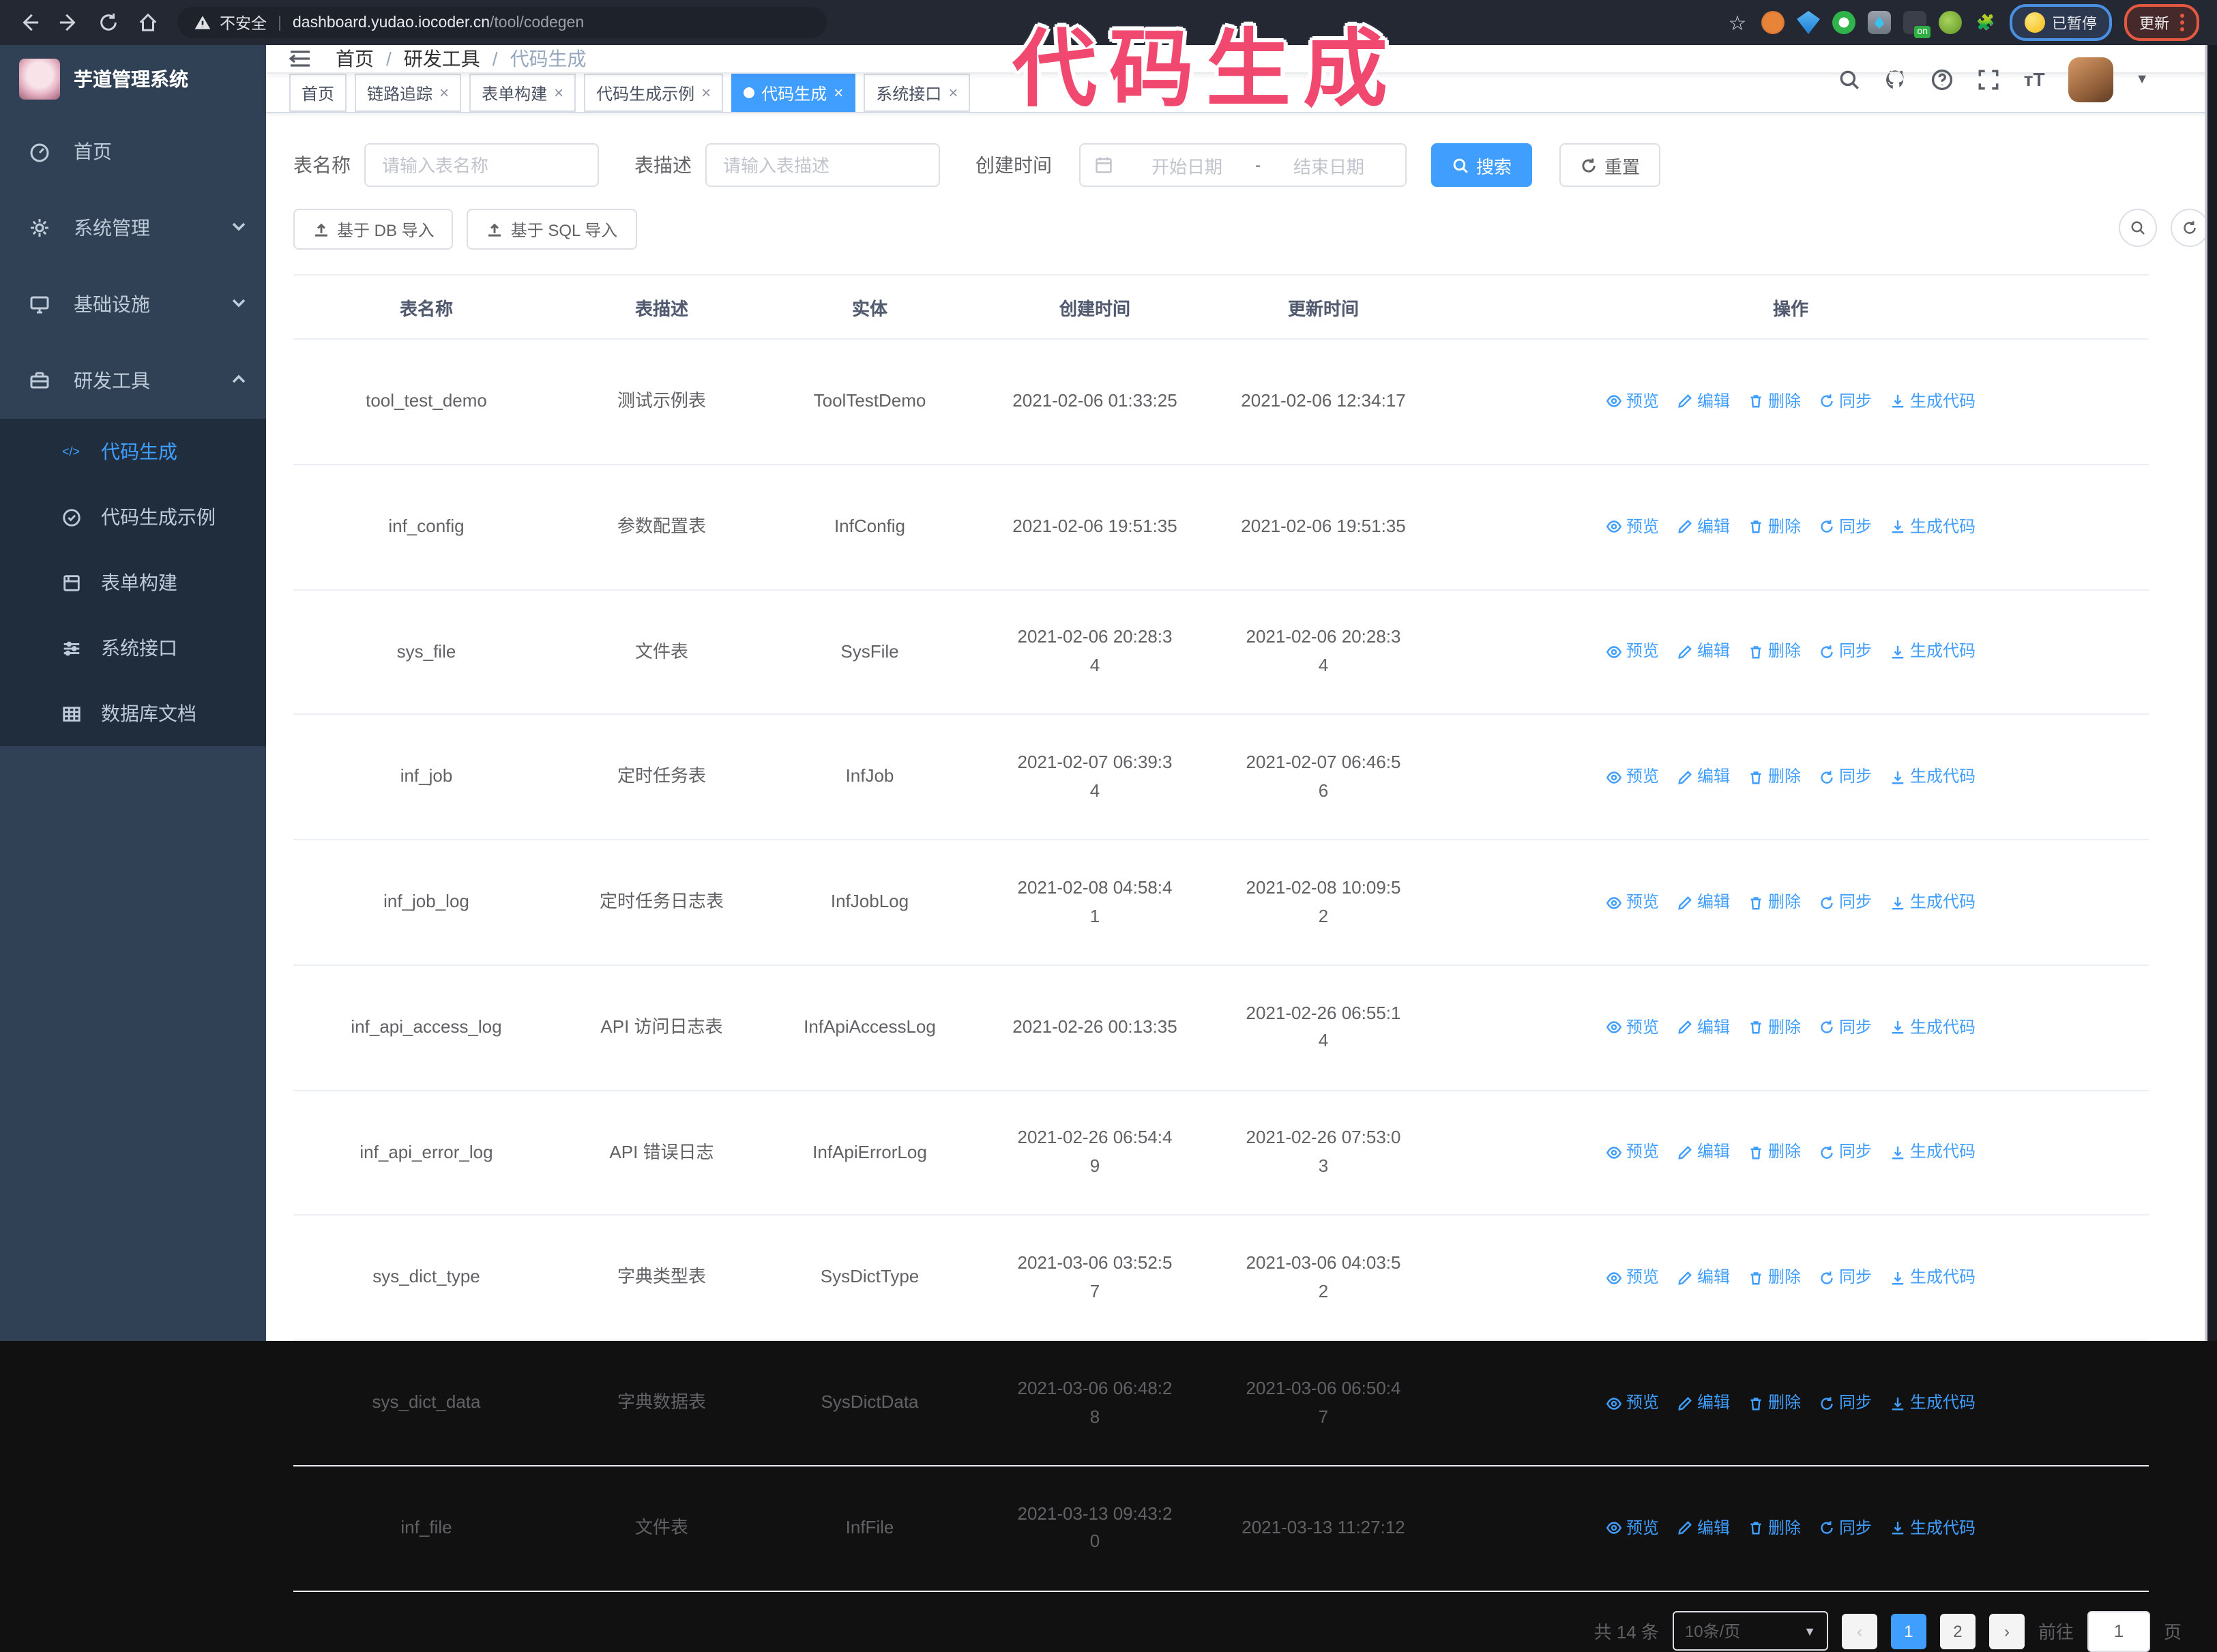 The height and width of the screenshot is (1652, 2217). What do you see at coordinates (1187, 165) in the screenshot?
I see `start-date-placeholder: 开始日期` at bounding box center [1187, 165].